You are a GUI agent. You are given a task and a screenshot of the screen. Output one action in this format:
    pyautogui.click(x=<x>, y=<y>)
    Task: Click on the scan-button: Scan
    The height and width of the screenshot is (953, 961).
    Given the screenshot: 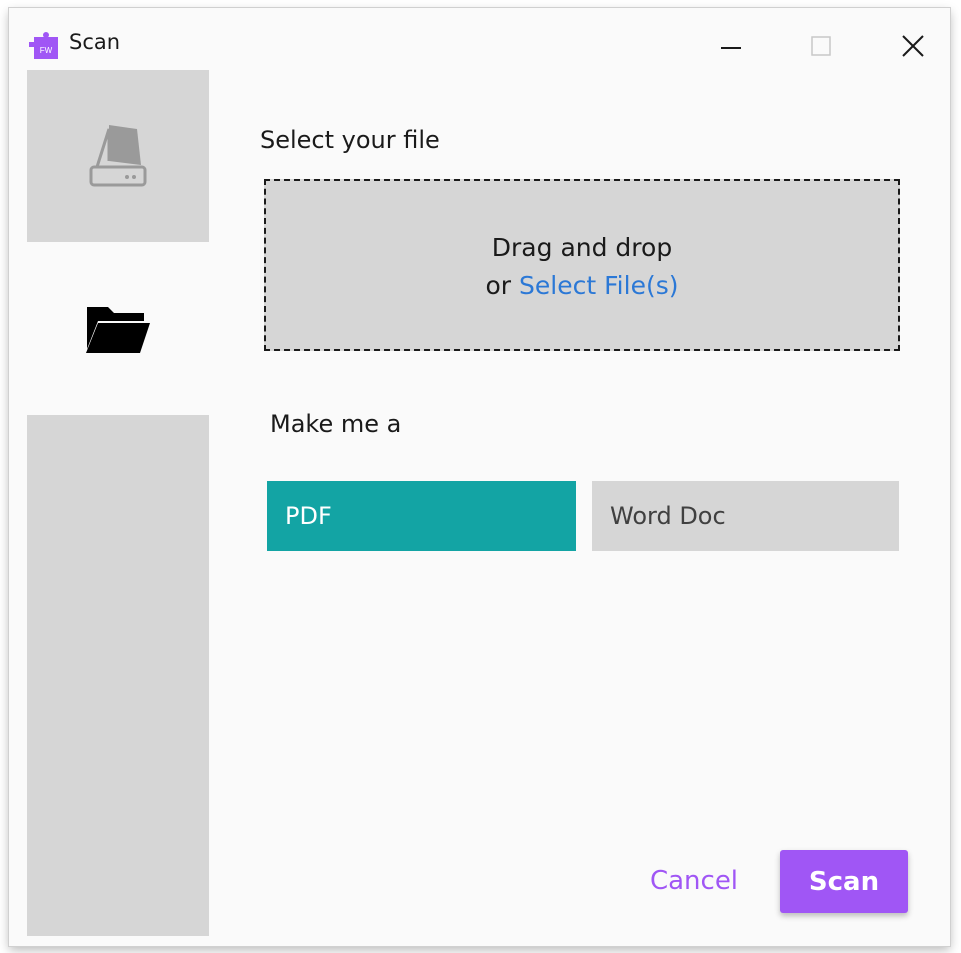 What is the action you would take?
    pyautogui.click(x=844, y=881)
    